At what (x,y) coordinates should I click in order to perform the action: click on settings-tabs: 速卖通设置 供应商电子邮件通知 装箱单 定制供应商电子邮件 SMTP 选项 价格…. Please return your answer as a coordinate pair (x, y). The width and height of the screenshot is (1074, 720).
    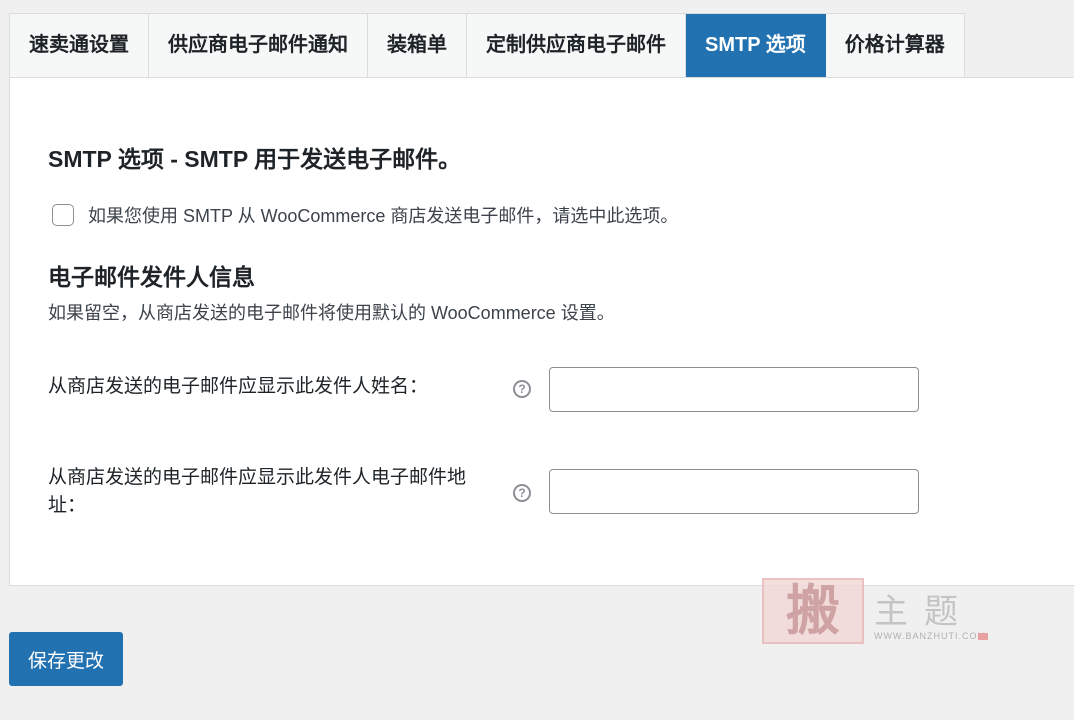
    Looking at the image, I should click on (487, 45).